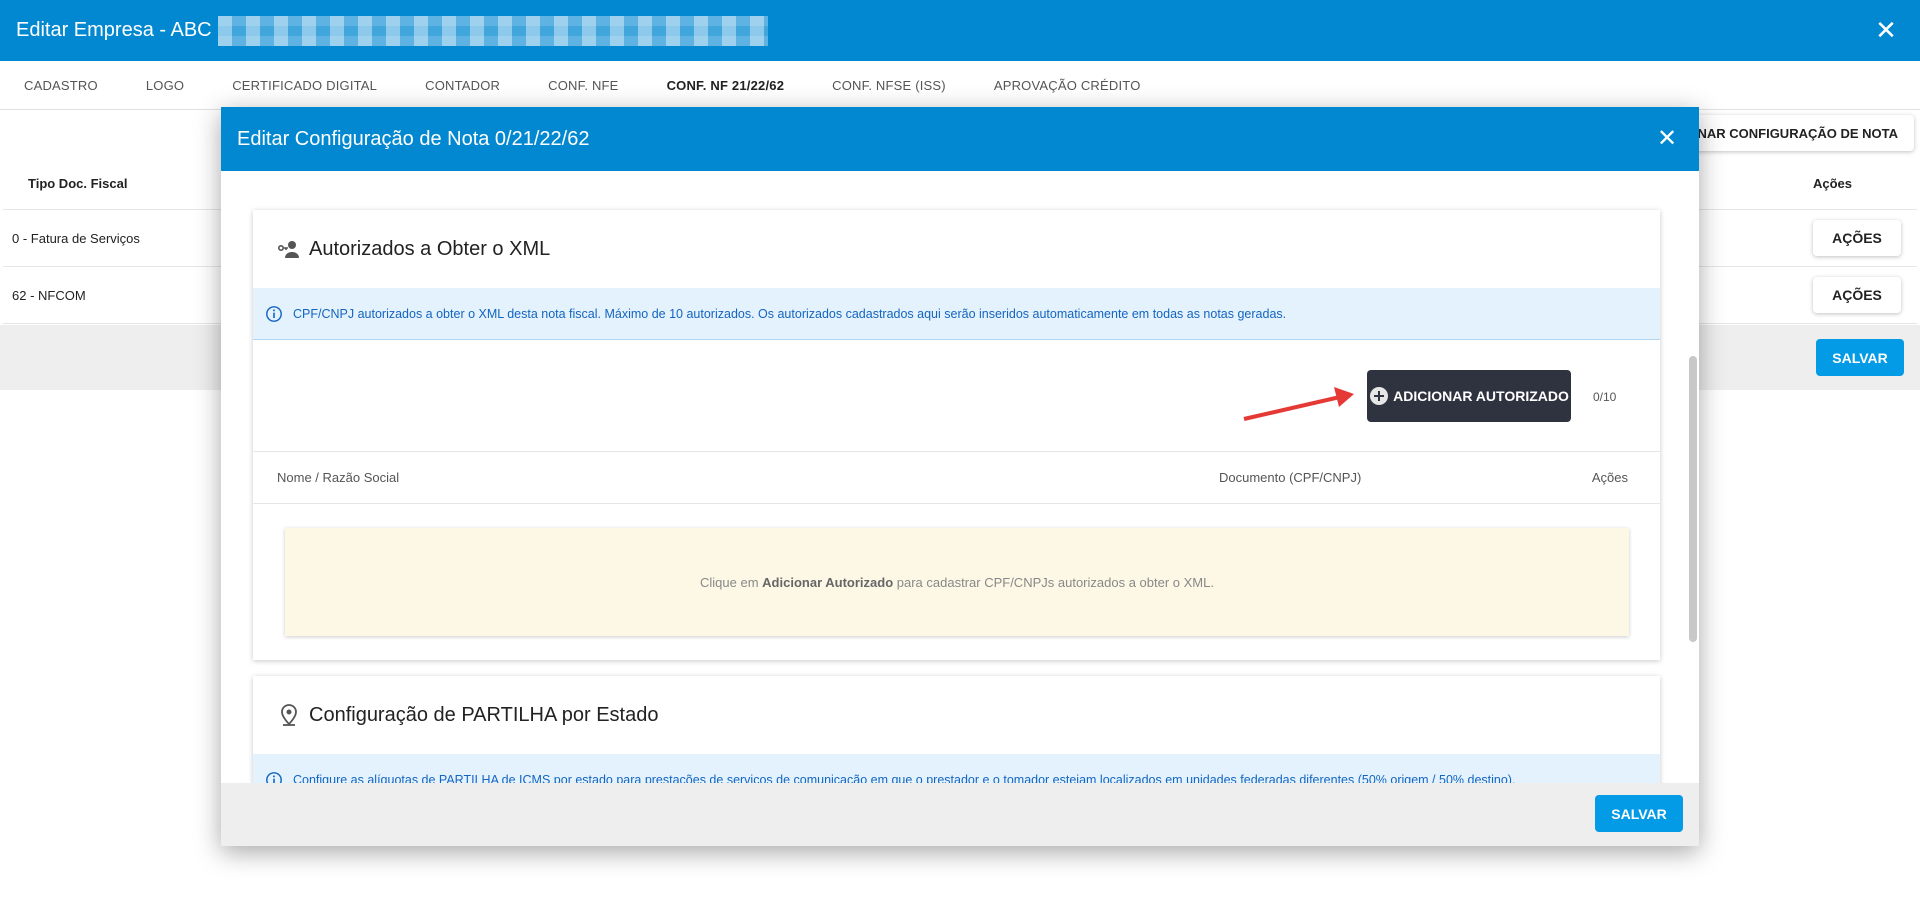 The width and height of the screenshot is (1920, 902). Describe the element at coordinates (960, 30) in the screenshot. I see `app-header: Editar Empresa - ABC ✕` at that location.